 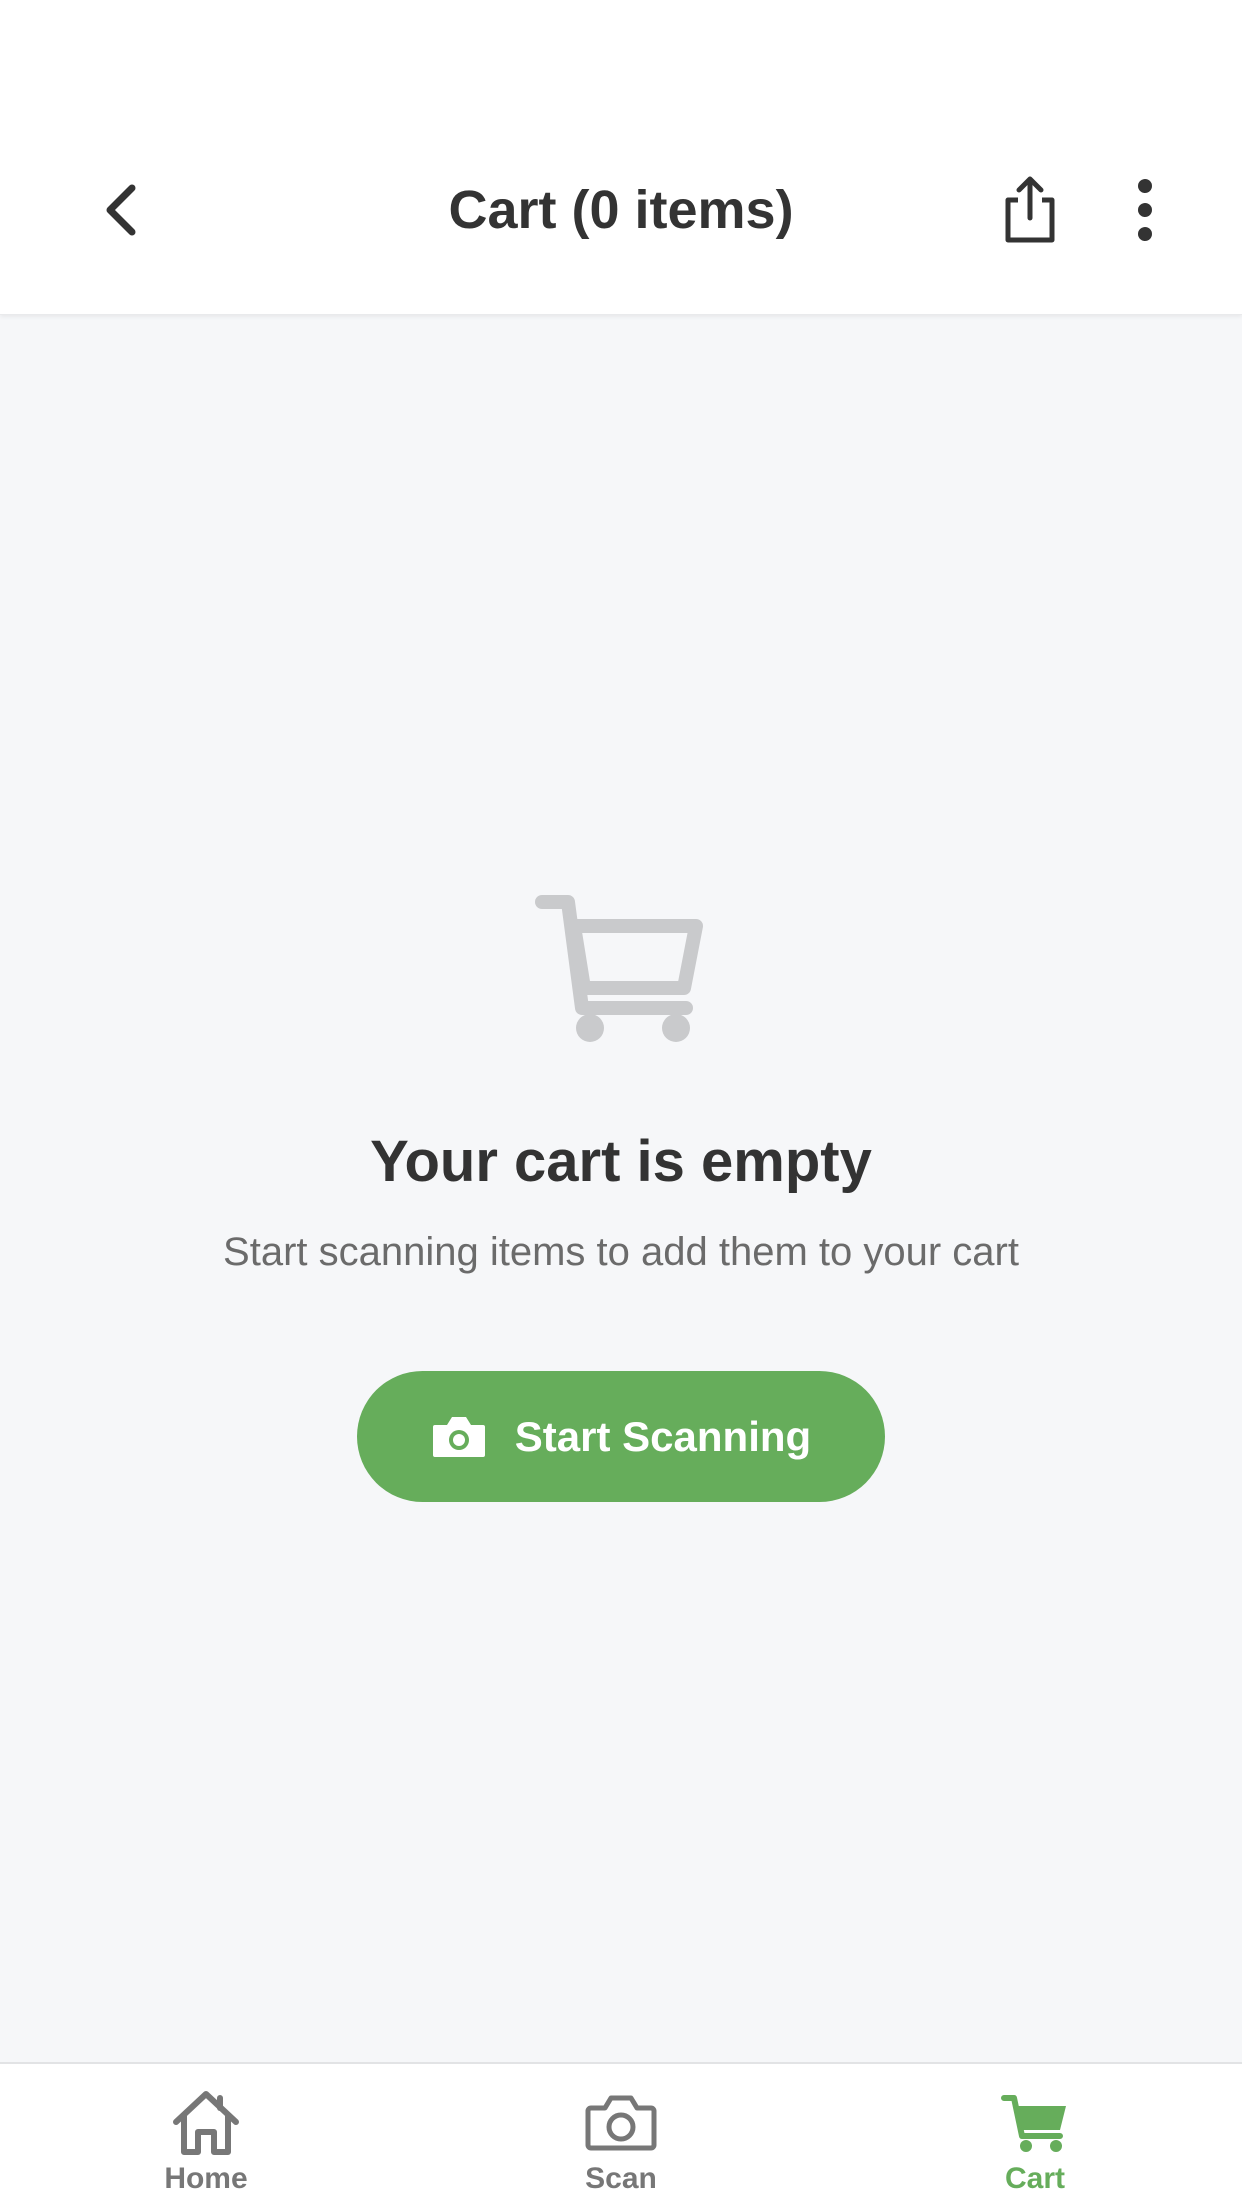 I want to click on top-app-bar: Cart (0 items), so click(x=621, y=157).